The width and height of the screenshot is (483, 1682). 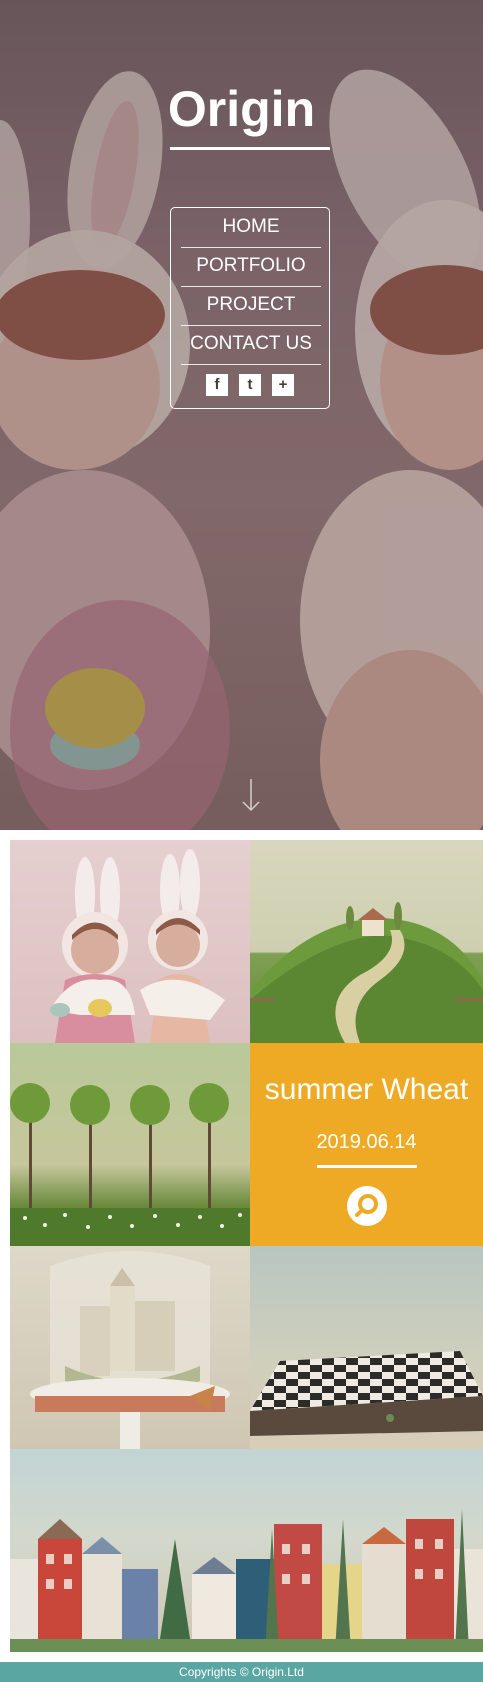 I want to click on featured-divider, so click(x=367, y=1166).